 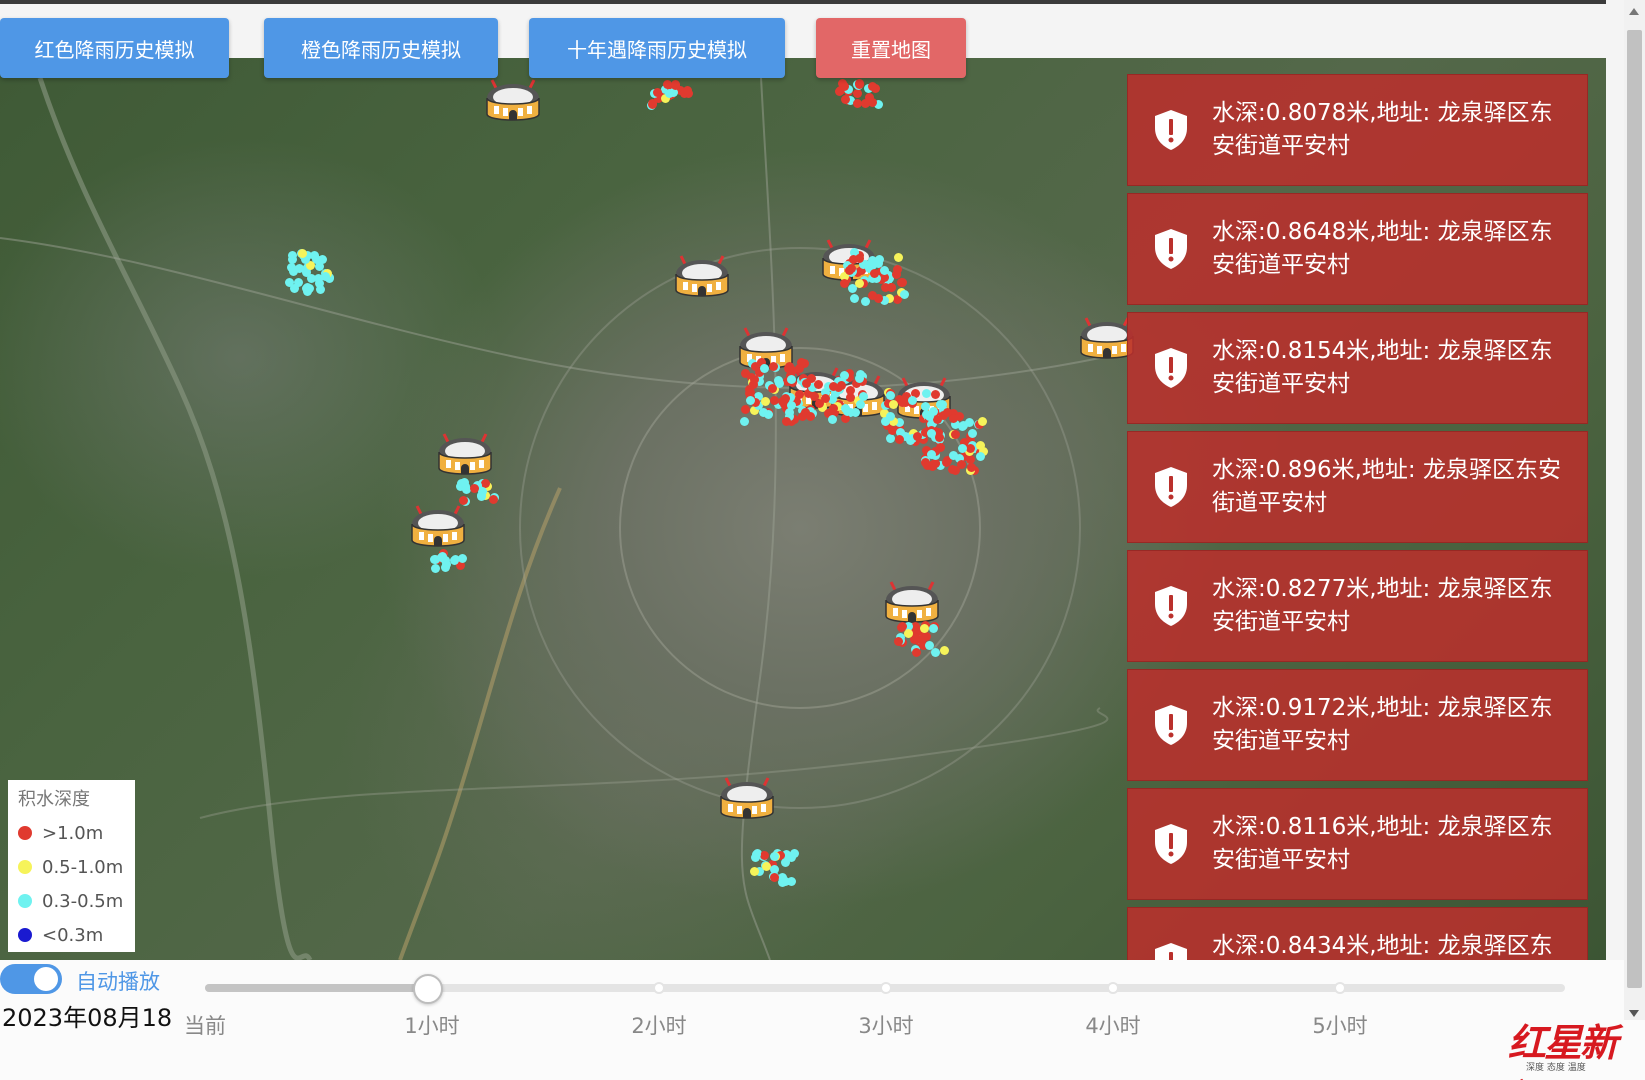 What do you see at coordinates (432, 1026) in the screenshot?
I see `timeline-label: 1小时` at bounding box center [432, 1026].